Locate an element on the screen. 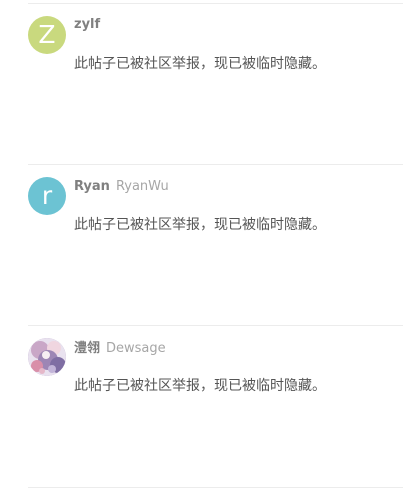 Image resolution: width=403 pixels, height=500 pixels. avatar is located at coordinates (47, 357).